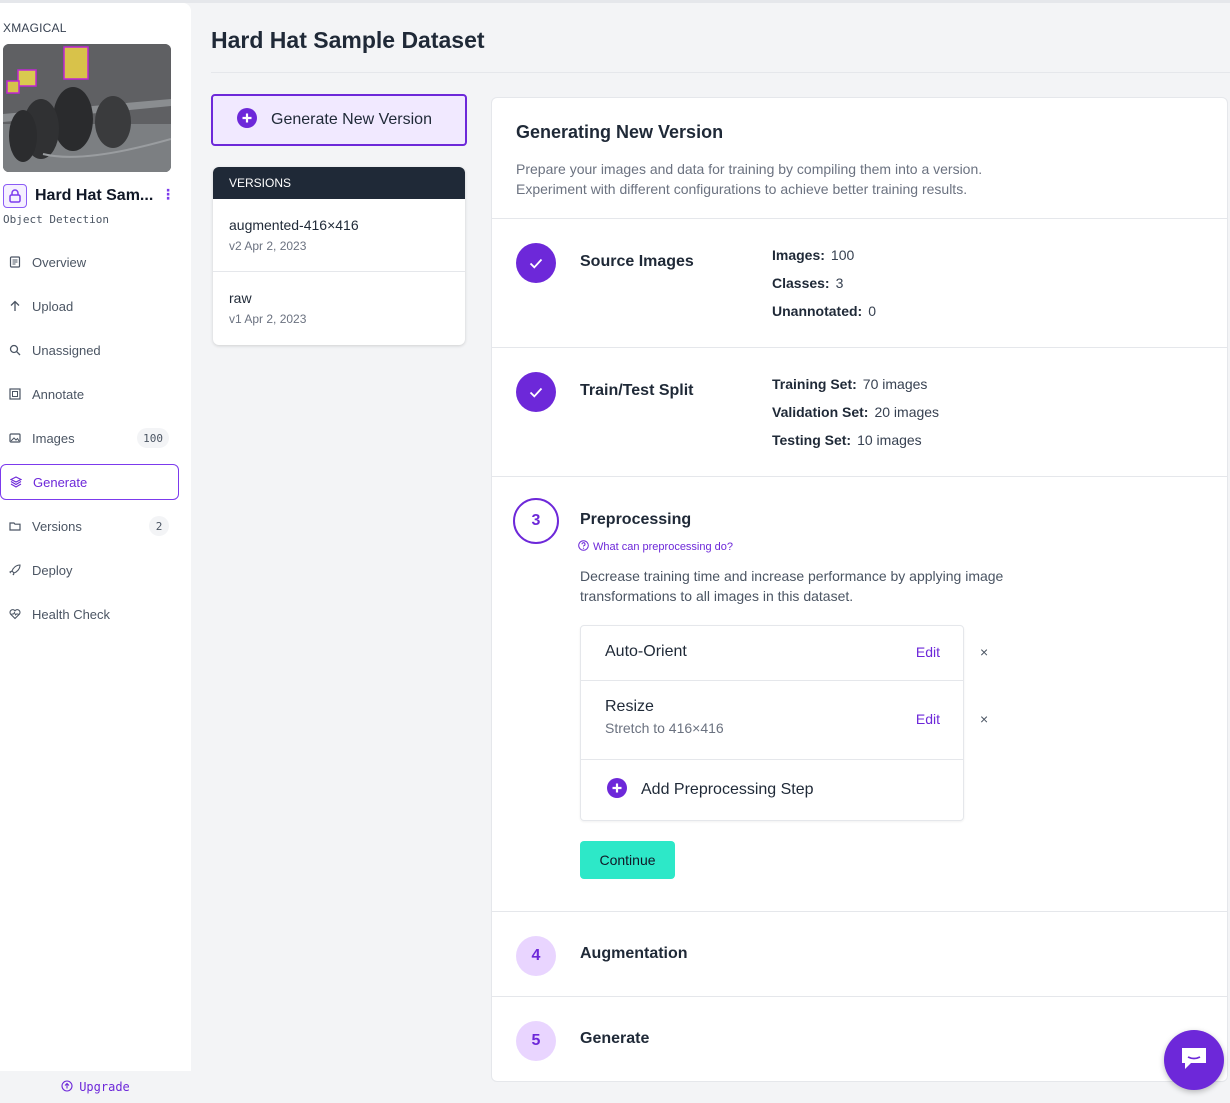 This screenshot has width=1230, height=1103. Describe the element at coordinates (627, 860) in the screenshot. I see `continue-button: Continue` at that location.